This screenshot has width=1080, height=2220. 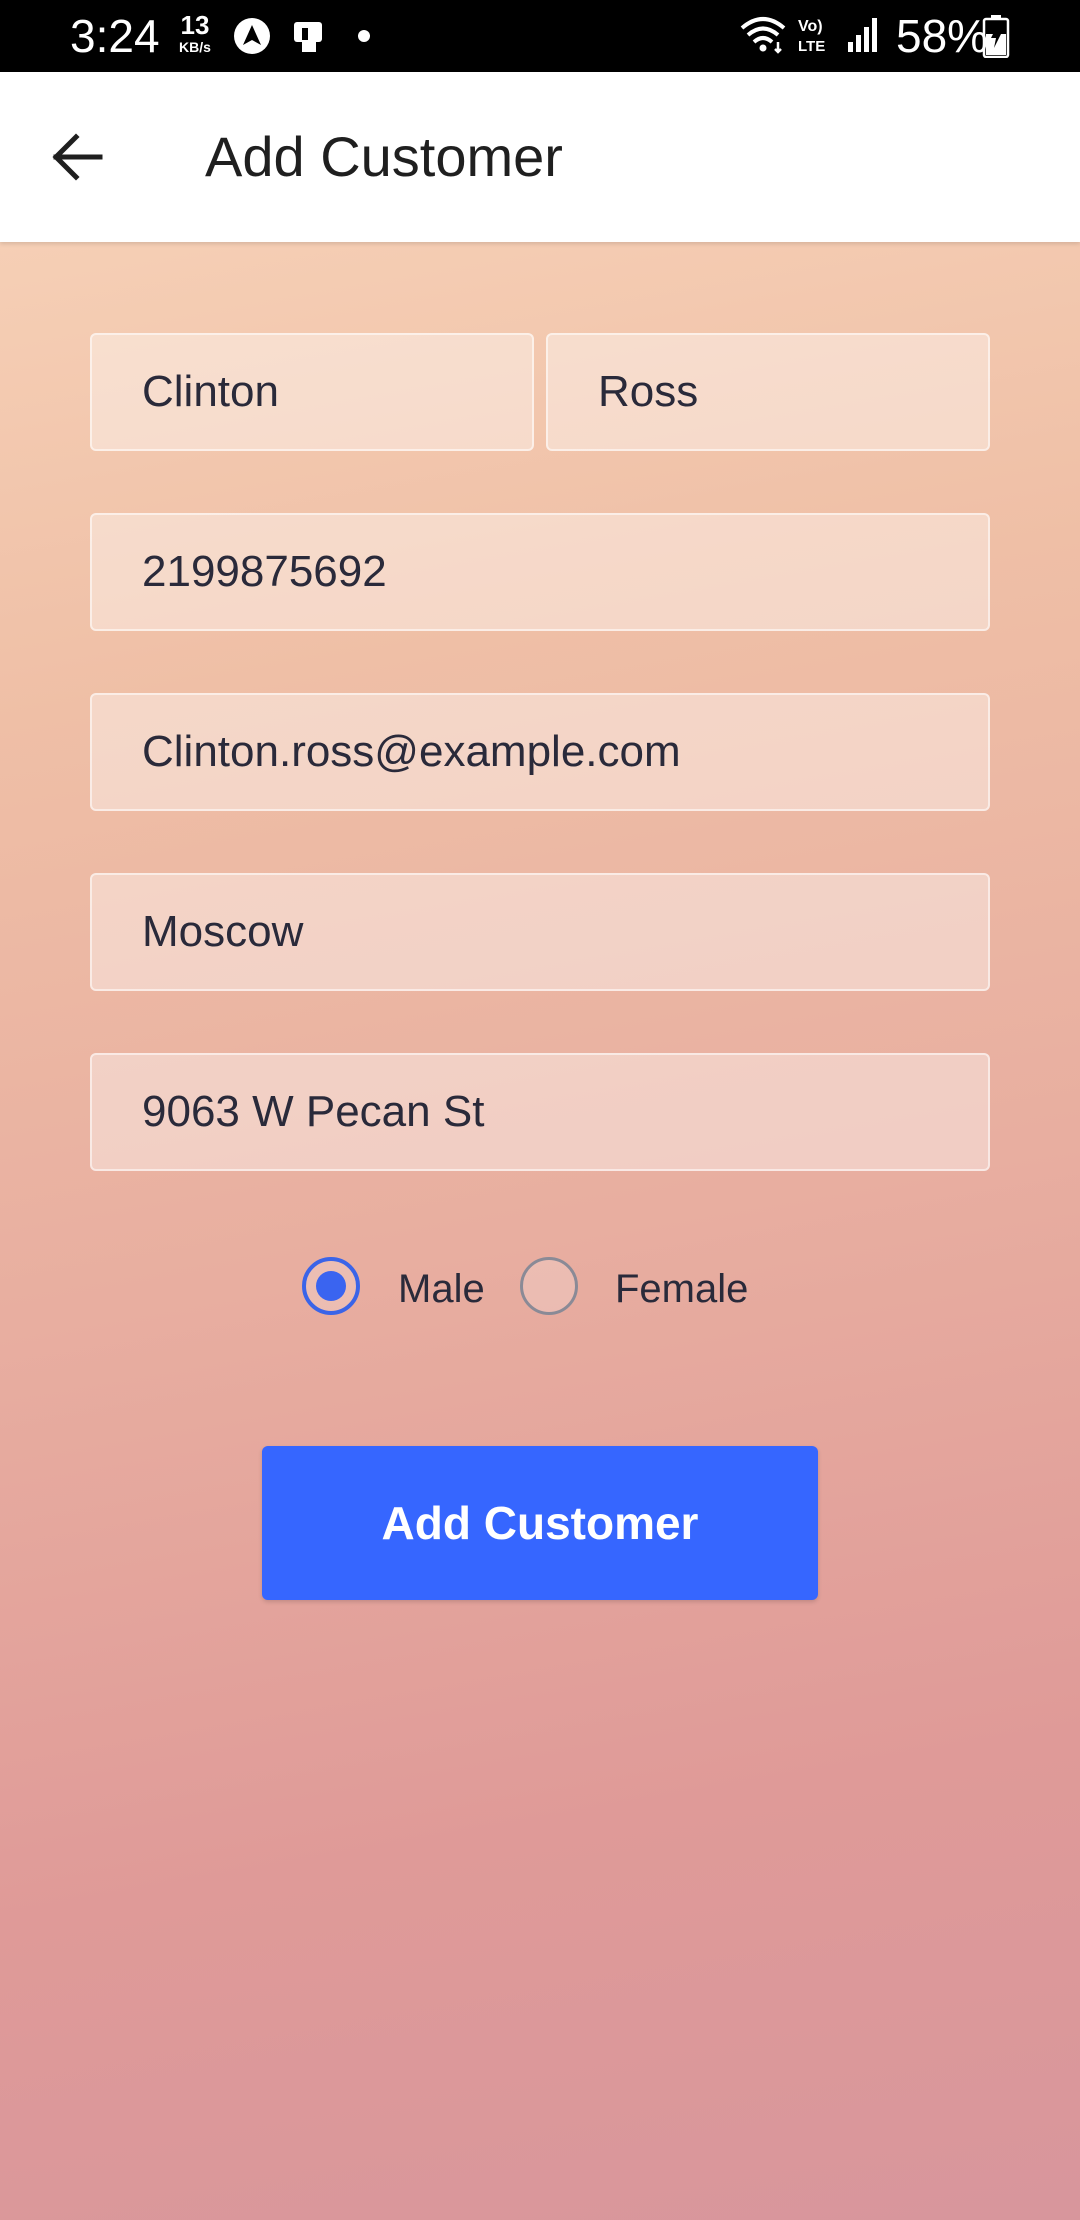 I want to click on volte-icon: Vo) LTE, so click(x=811, y=36).